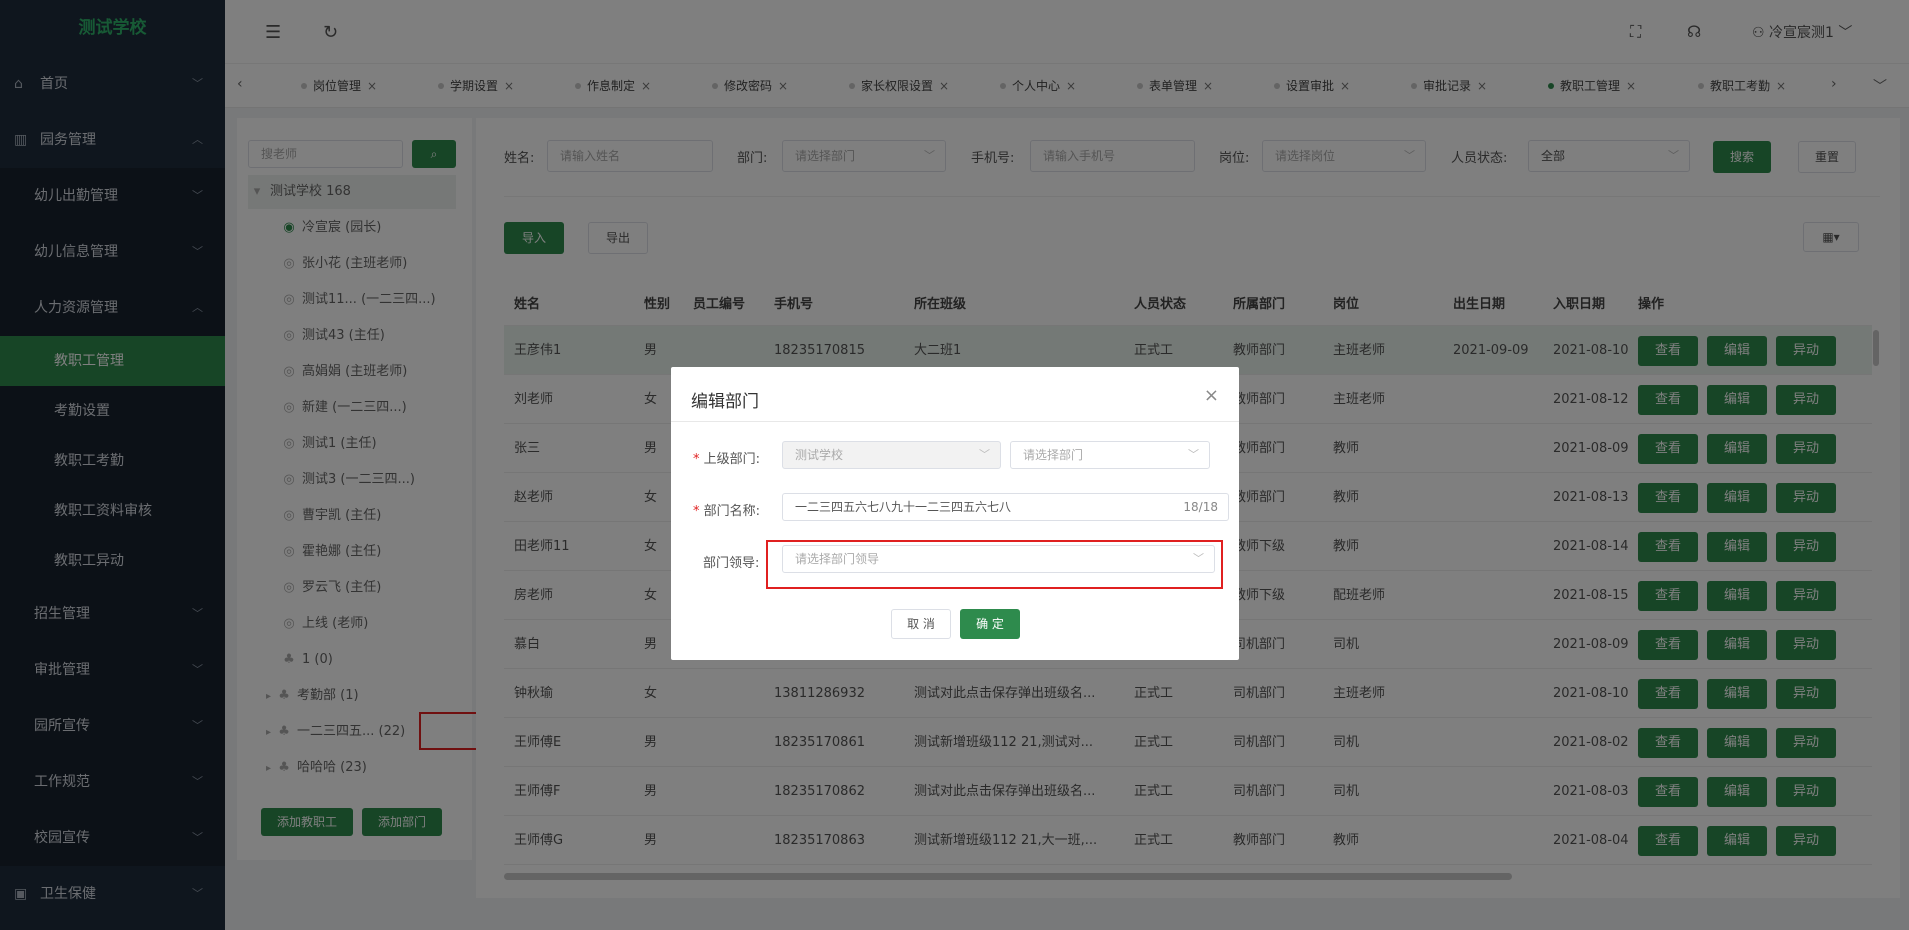 This screenshot has width=1909, height=930. I want to click on dept-name-label: * 部门名称:, so click(726, 509).